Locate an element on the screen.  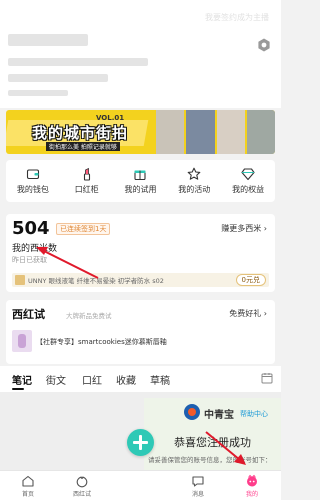
help-center-link: 帮助中心 is located at coordinates (254, 414).